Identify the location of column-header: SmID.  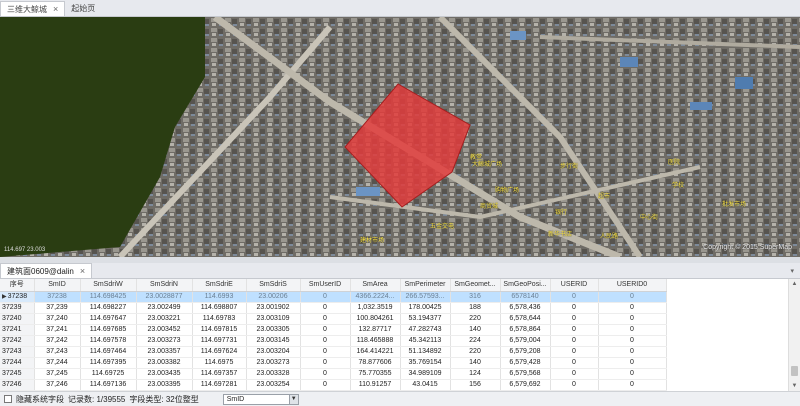
(57, 285).